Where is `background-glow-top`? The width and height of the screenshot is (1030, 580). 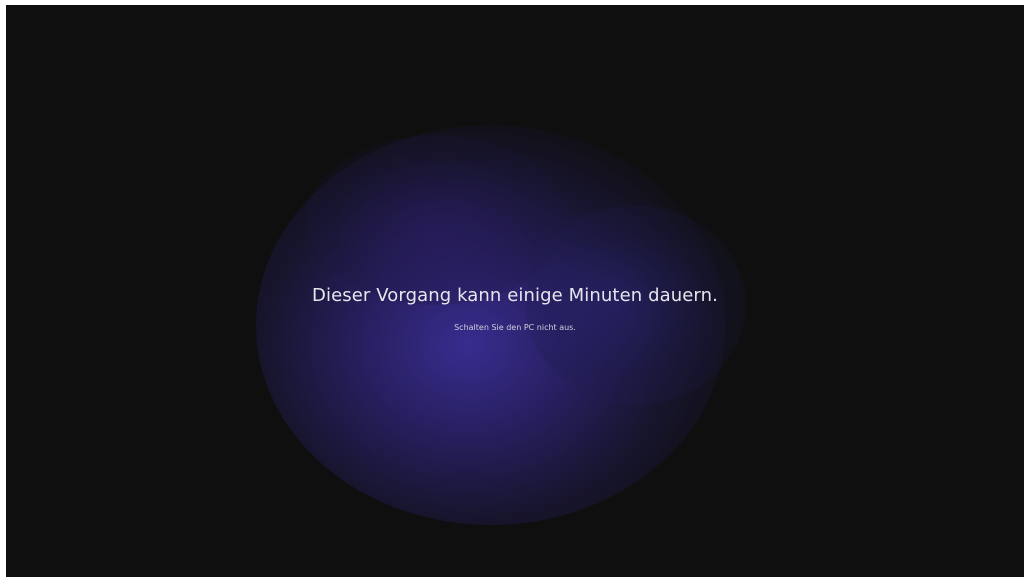
background-glow-top is located at coordinates (436, 220).